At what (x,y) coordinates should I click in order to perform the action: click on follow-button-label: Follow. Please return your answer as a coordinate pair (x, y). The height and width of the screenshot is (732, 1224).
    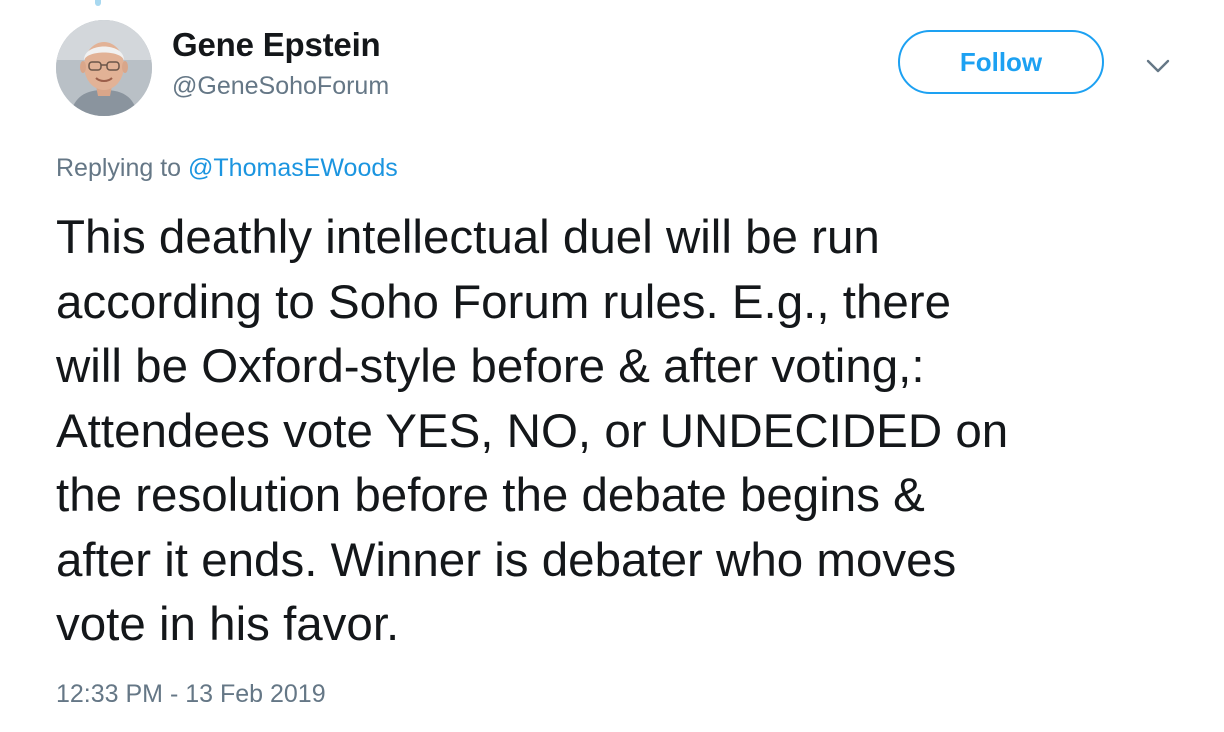
    Looking at the image, I should click on (1001, 61).